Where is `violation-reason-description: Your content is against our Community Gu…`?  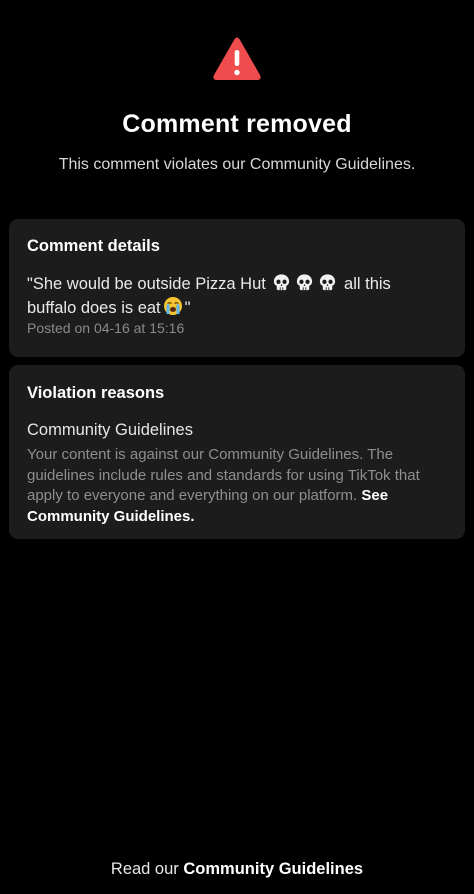
violation-reason-description: Your content is against our Community Gu… is located at coordinates (239, 486).